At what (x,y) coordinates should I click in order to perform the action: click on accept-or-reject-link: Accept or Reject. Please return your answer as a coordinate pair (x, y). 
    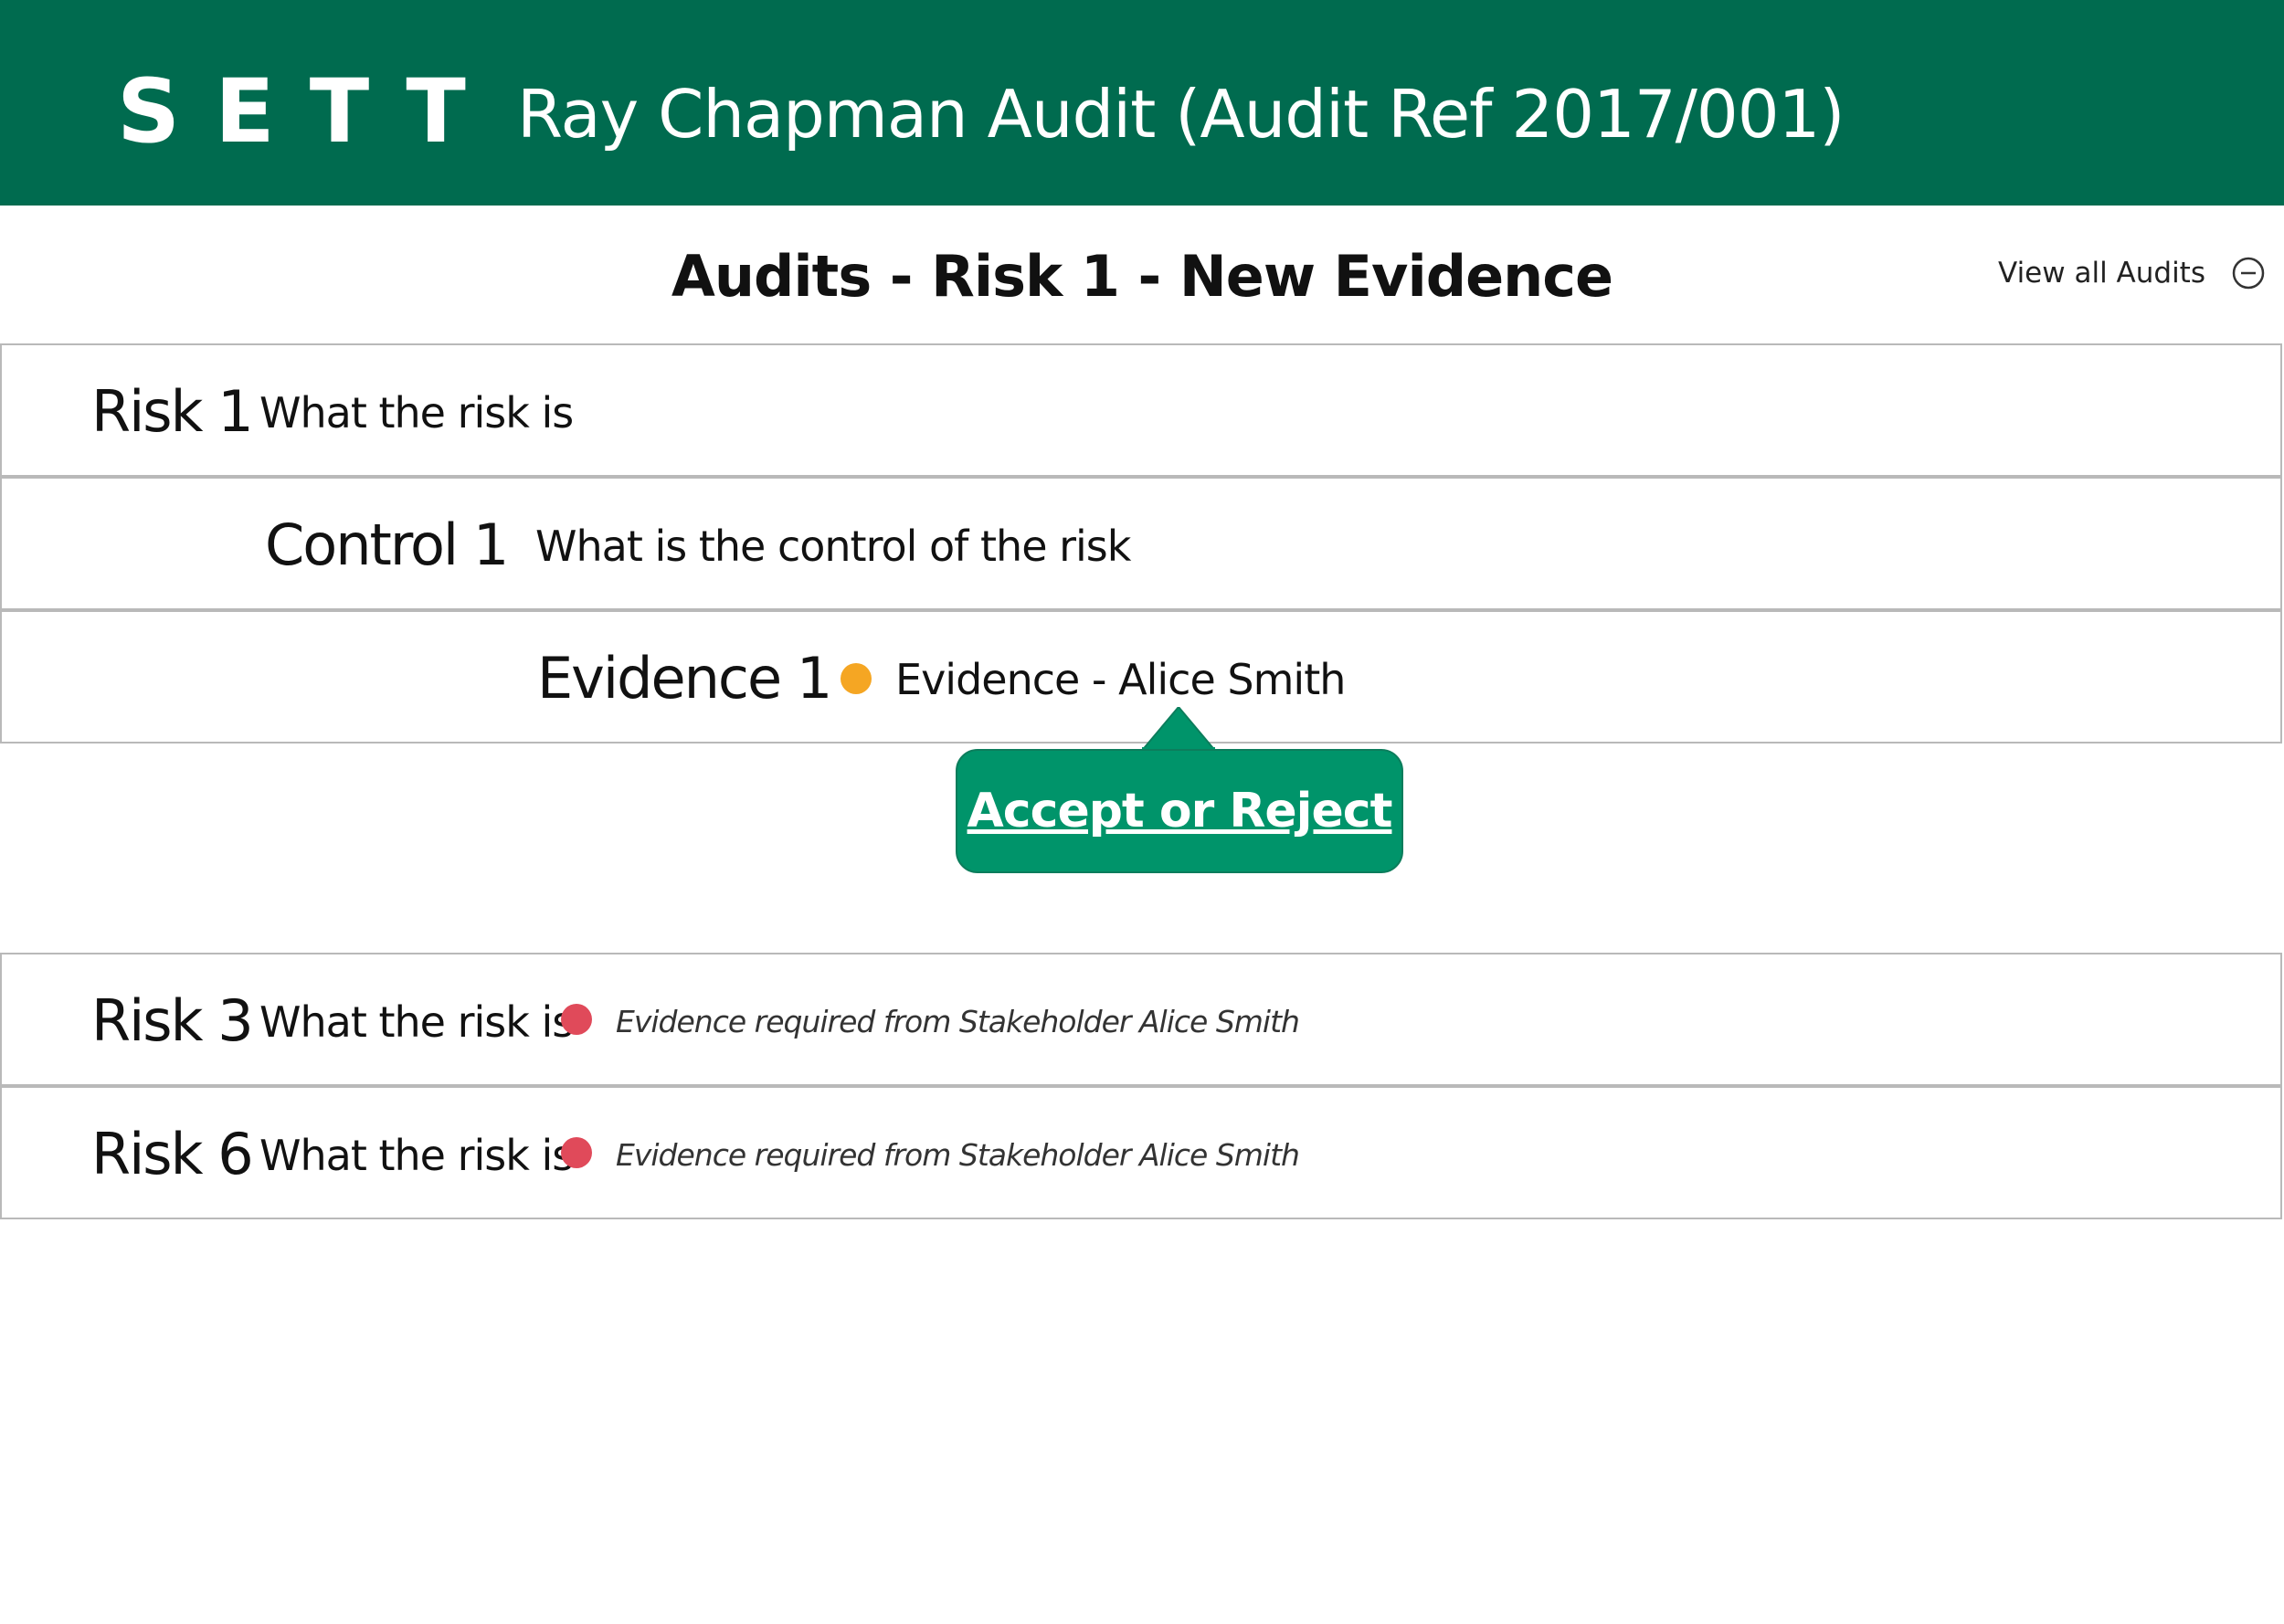
    Looking at the image, I should click on (1180, 811).